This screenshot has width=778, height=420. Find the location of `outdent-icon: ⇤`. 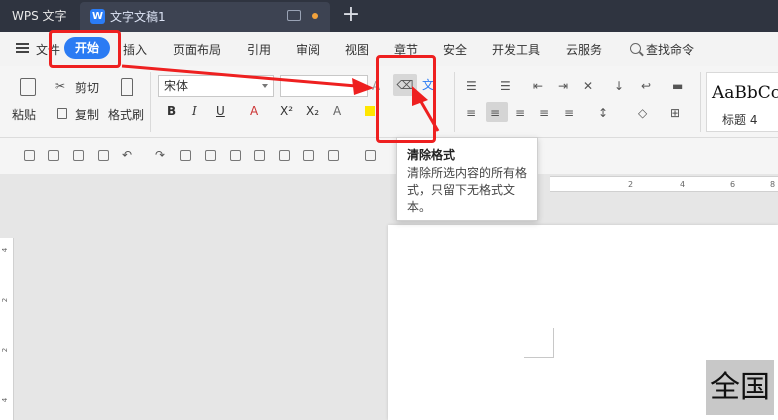

outdent-icon: ⇤ is located at coordinates (538, 86).